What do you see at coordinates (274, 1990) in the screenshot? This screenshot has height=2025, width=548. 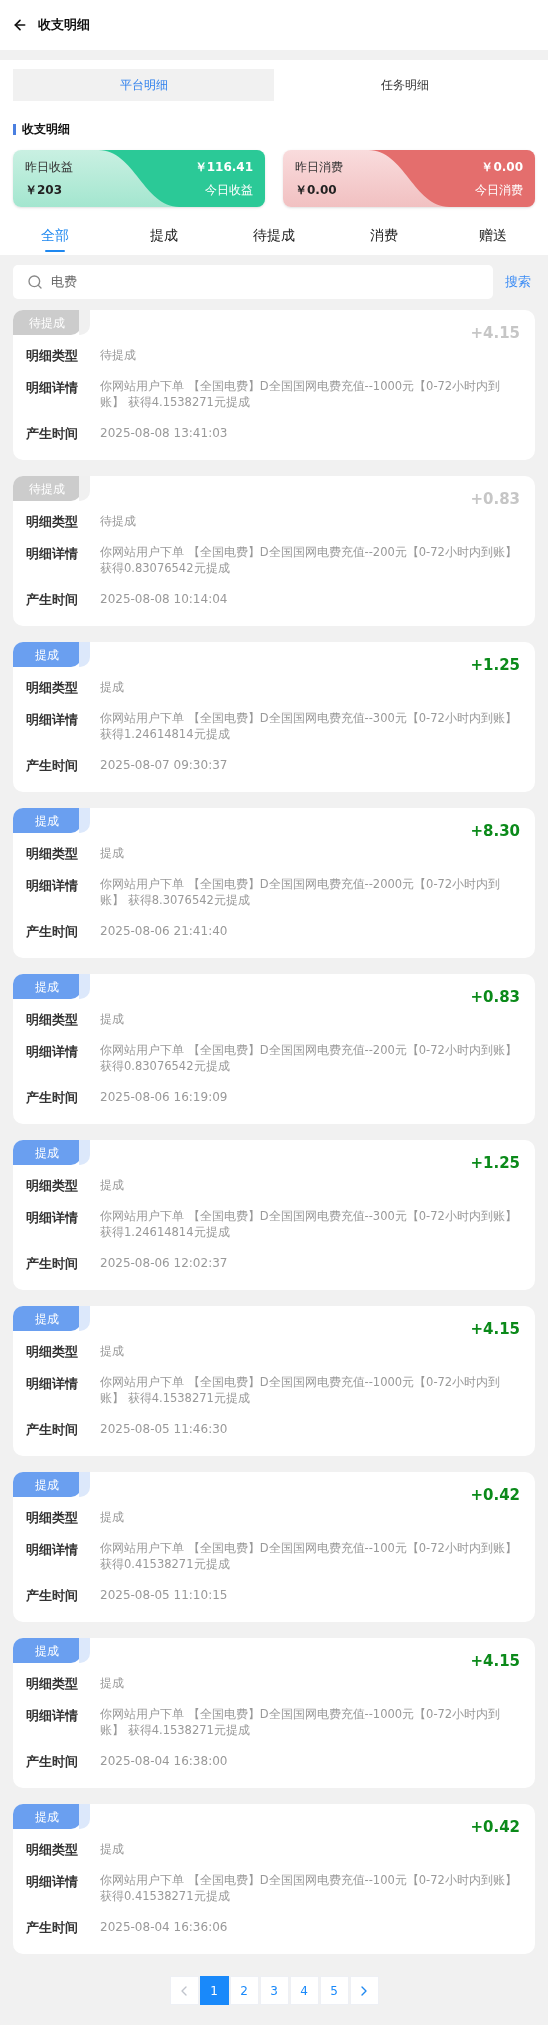 I see `page-button: 3` at bounding box center [274, 1990].